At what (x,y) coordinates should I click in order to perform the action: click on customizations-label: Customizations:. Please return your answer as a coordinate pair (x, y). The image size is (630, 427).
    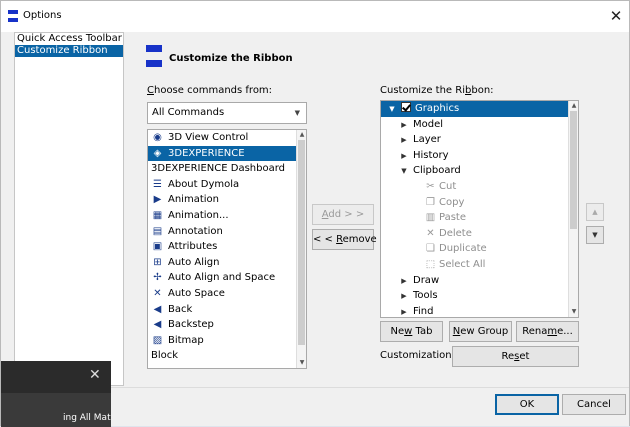
    Looking at the image, I should click on (420, 355).